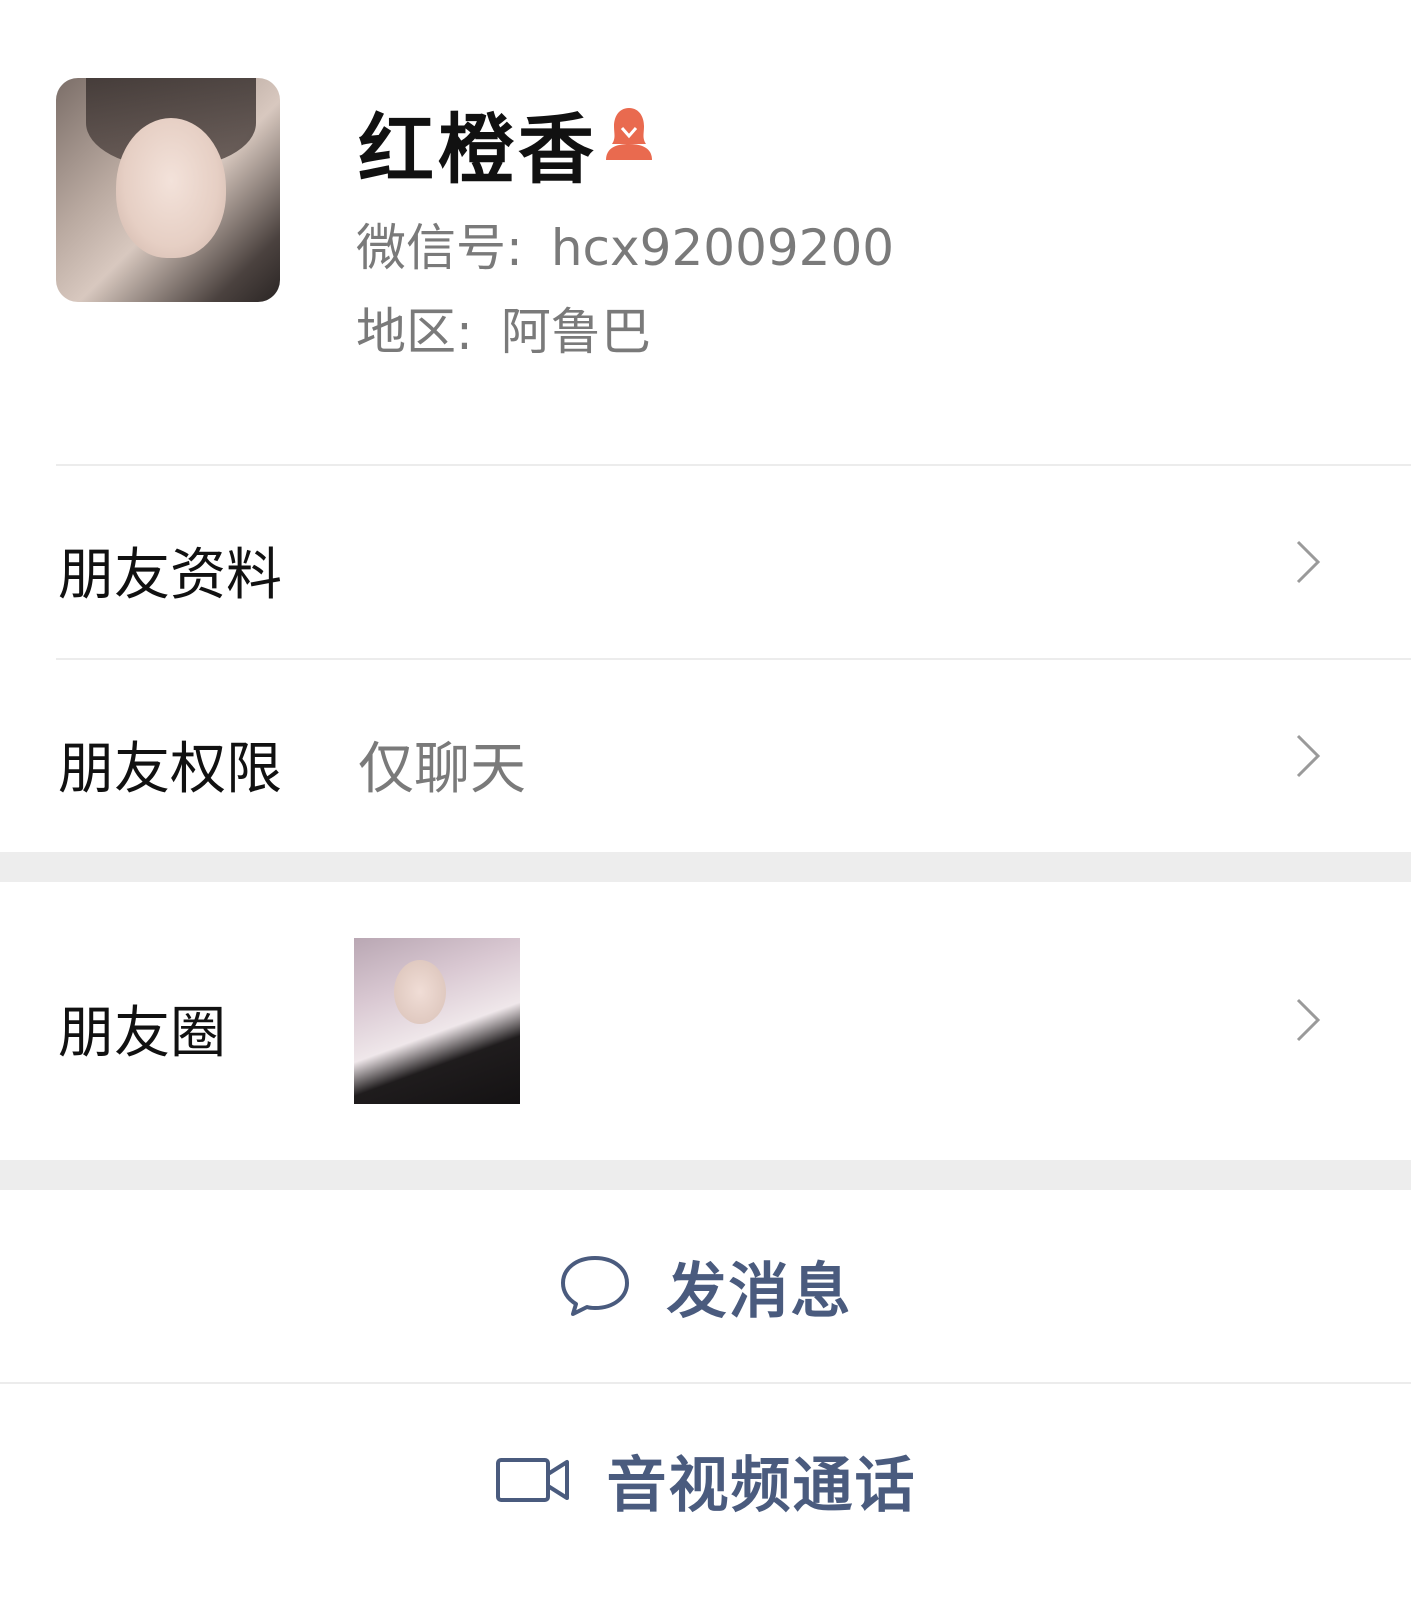  What do you see at coordinates (594, 1286) in the screenshot?
I see `chat-bubble-icon` at bounding box center [594, 1286].